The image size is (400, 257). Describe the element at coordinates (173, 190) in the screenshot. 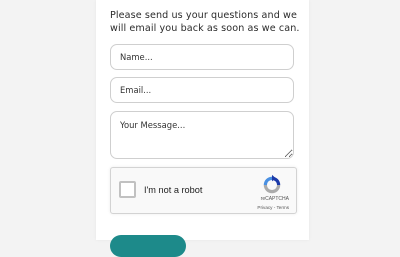

I see `recaptcha-label: I'm not a robot` at that location.